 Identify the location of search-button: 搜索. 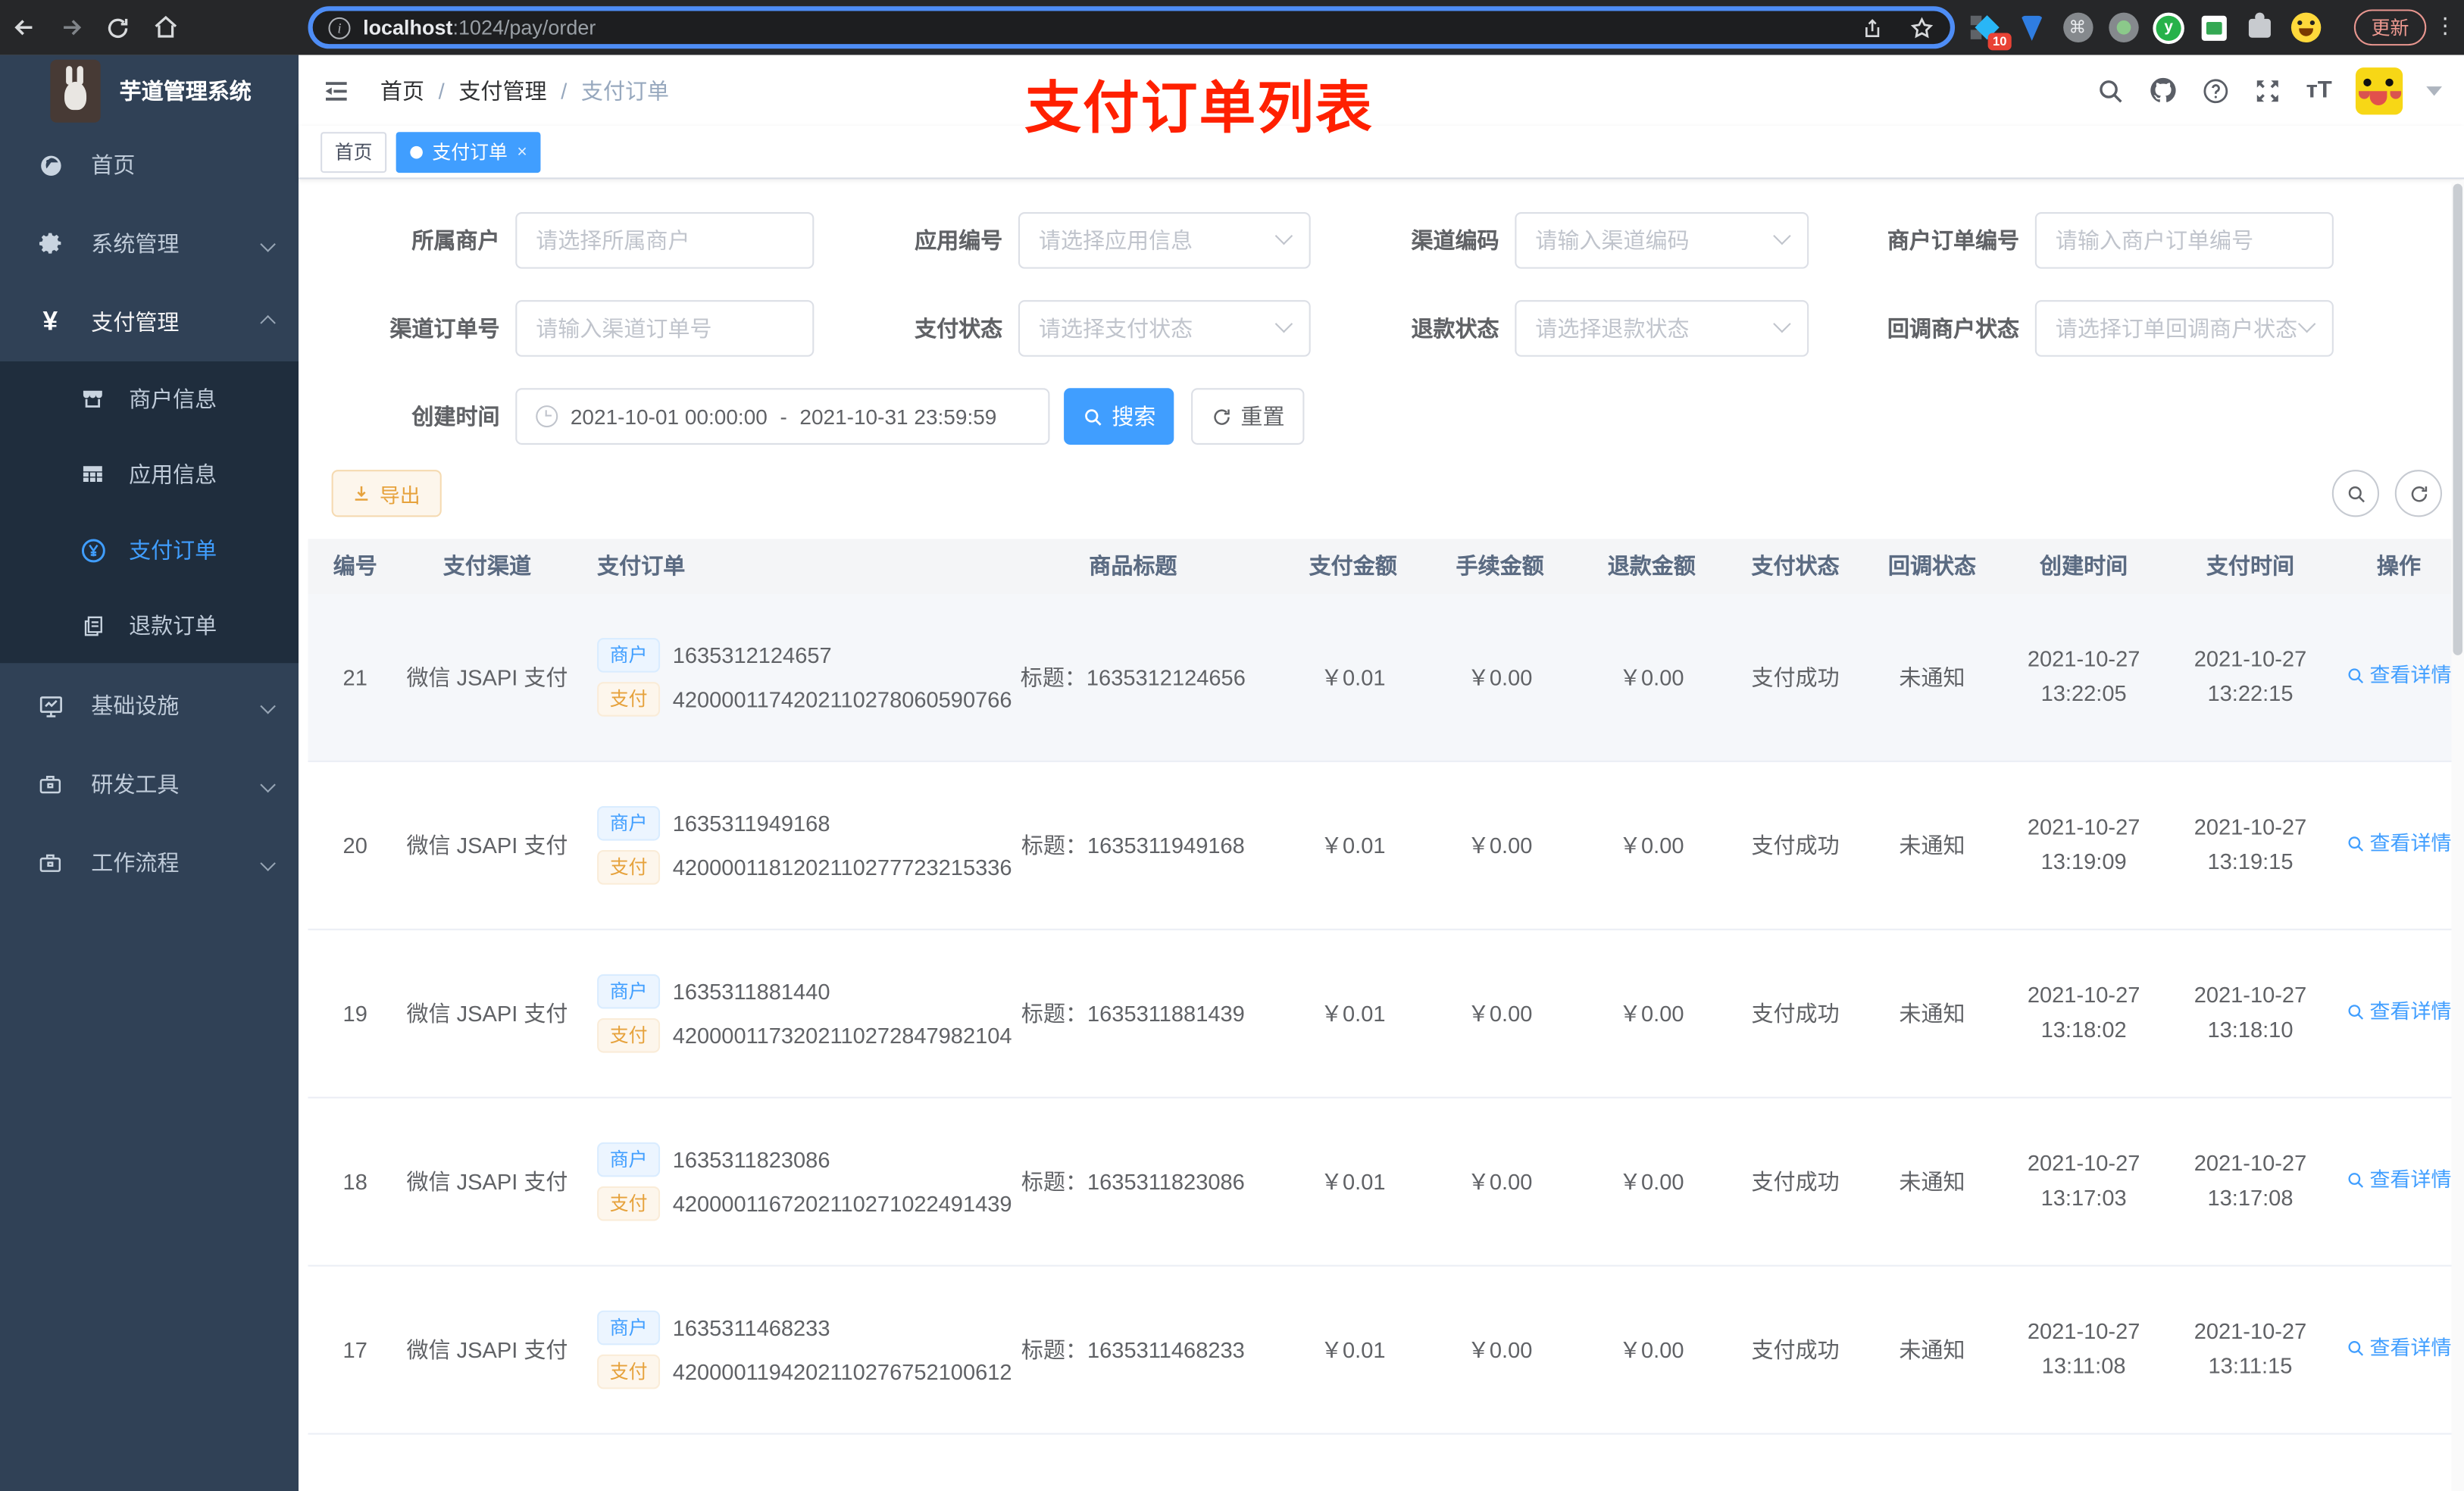
(1119, 416).